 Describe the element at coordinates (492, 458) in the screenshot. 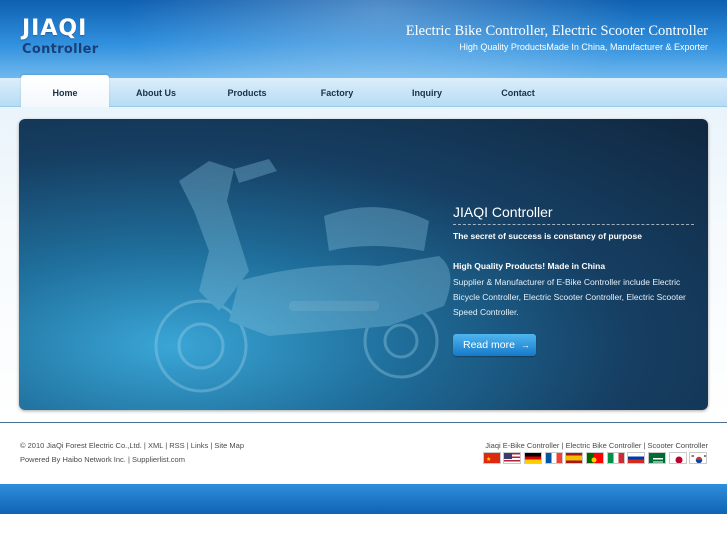

I see `china-flag-icon: ★` at that location.